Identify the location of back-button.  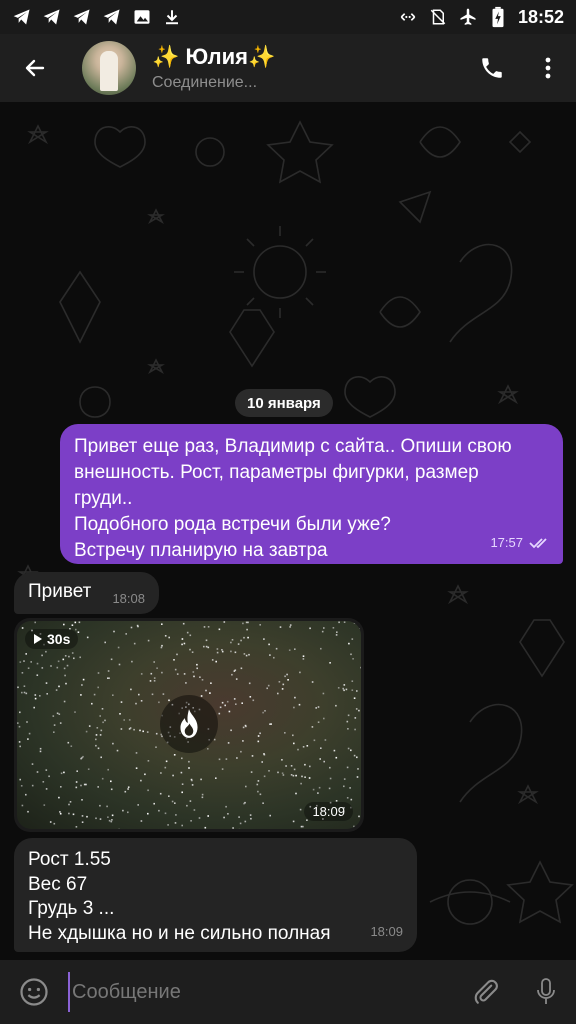
(35, 68).